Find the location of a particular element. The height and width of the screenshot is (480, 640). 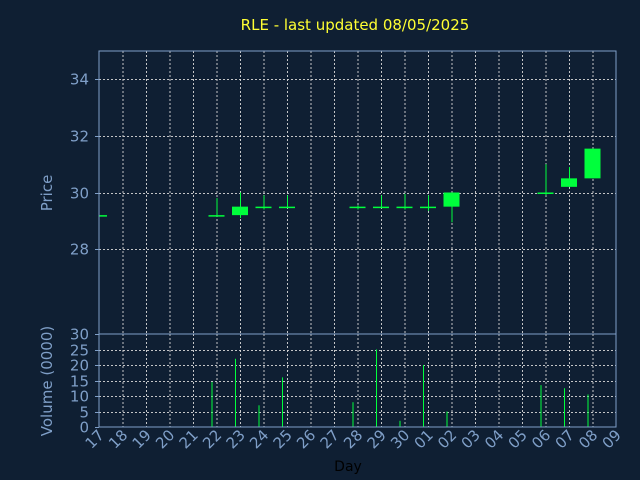

price-y-tick-label: 32 is located at coordinates (79, 137).